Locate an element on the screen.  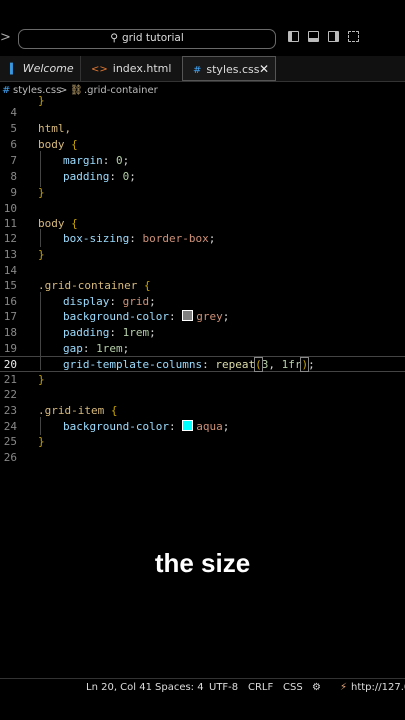
code-line: 5 html, is located at coordinates (41, 128).